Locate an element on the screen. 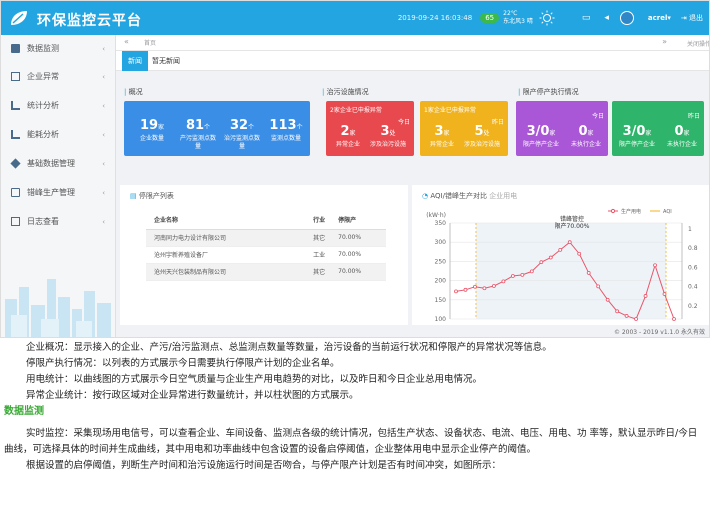  stat-restricted-enterprises: 3/0家 限产停产企业 is located at coordinates (637, 137).